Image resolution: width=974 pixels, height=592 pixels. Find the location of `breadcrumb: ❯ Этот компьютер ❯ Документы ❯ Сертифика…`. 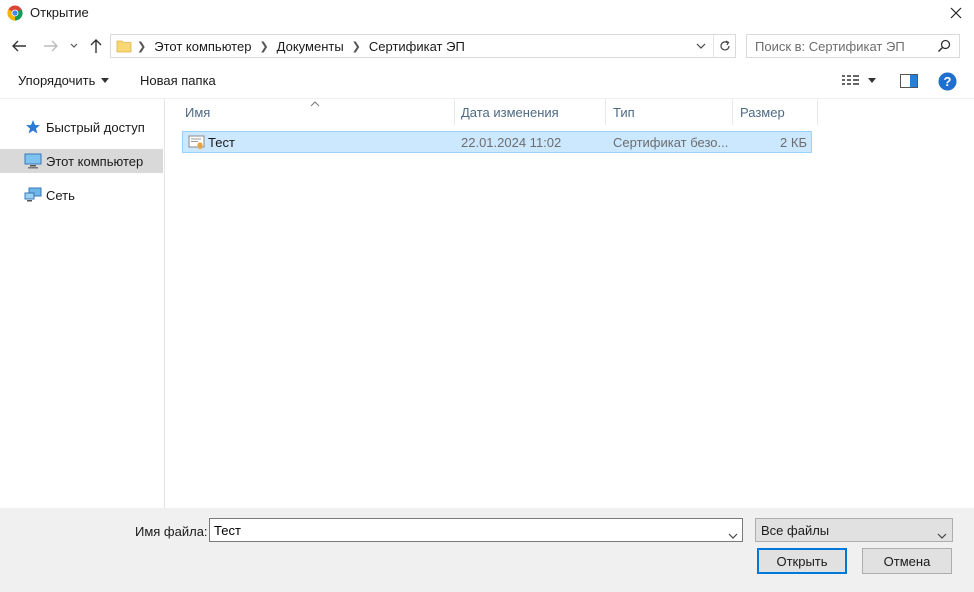

breadcrumb: ❯ Этот компьютер ❯ Документы ❯ Сертифика… is located at coordinates (301, 46).